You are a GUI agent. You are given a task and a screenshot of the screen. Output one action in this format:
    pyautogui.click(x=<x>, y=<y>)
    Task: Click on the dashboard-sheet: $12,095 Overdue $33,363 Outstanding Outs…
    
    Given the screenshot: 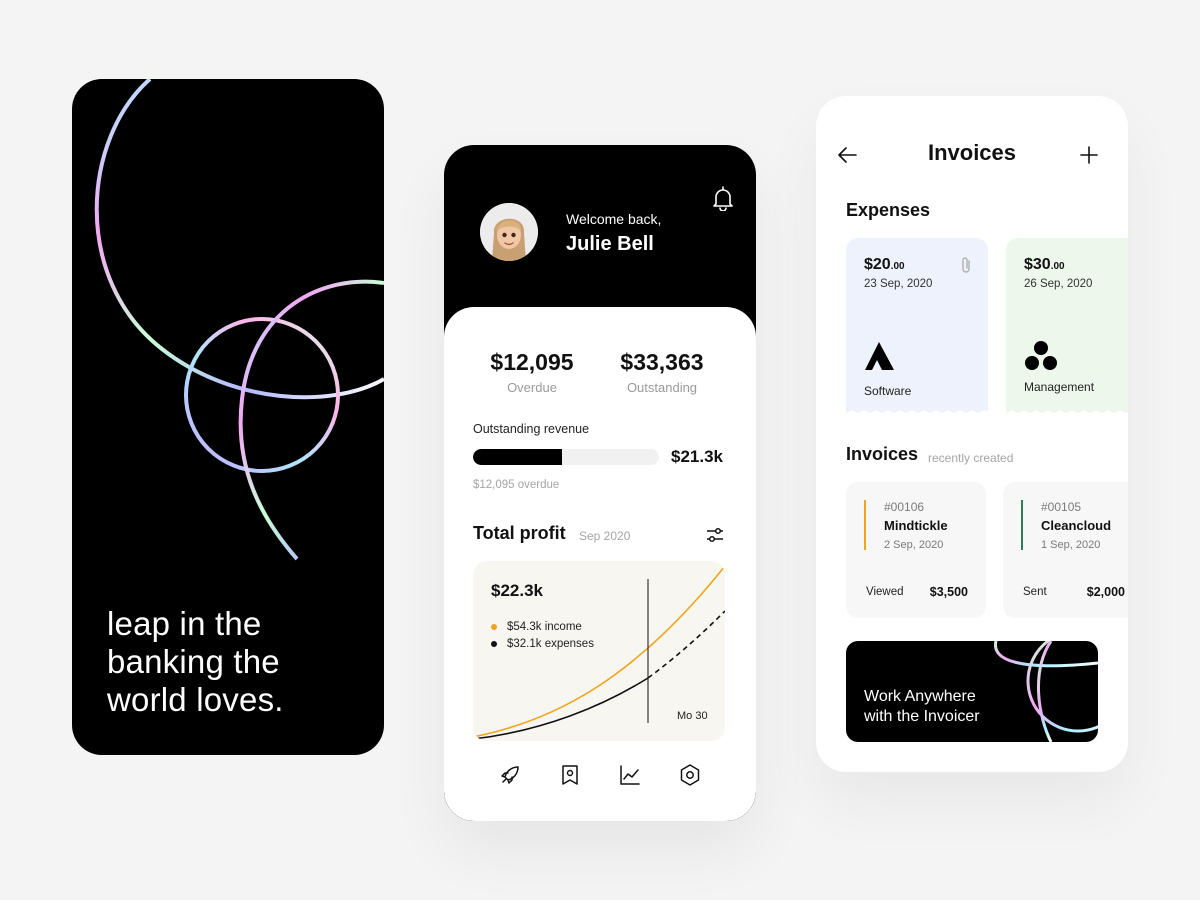 What is the action you would take?
    pyautogui.click(x=600, y=564)
    